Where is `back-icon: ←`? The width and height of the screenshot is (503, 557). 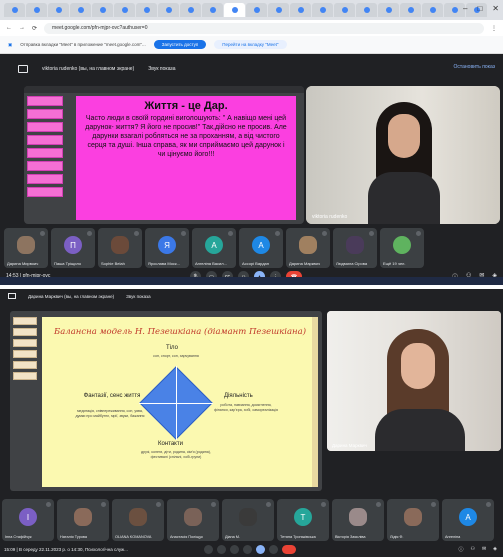
back-icon: ← is located at coordinates (9, 28).